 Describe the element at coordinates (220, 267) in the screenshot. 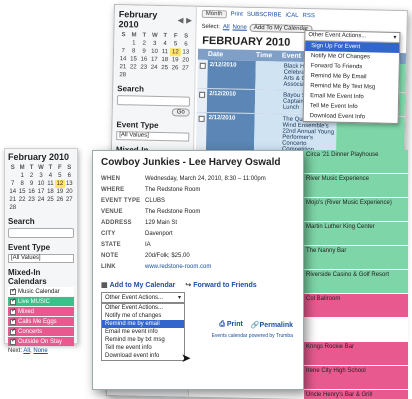

I see `info-value: www.redstone-room.com` at that location.